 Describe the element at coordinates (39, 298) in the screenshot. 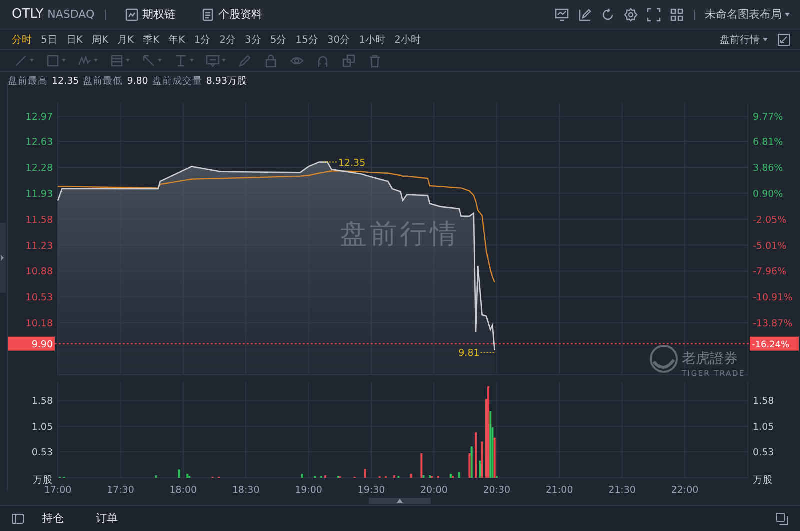

I see `axis-label: 10.53` at that location.